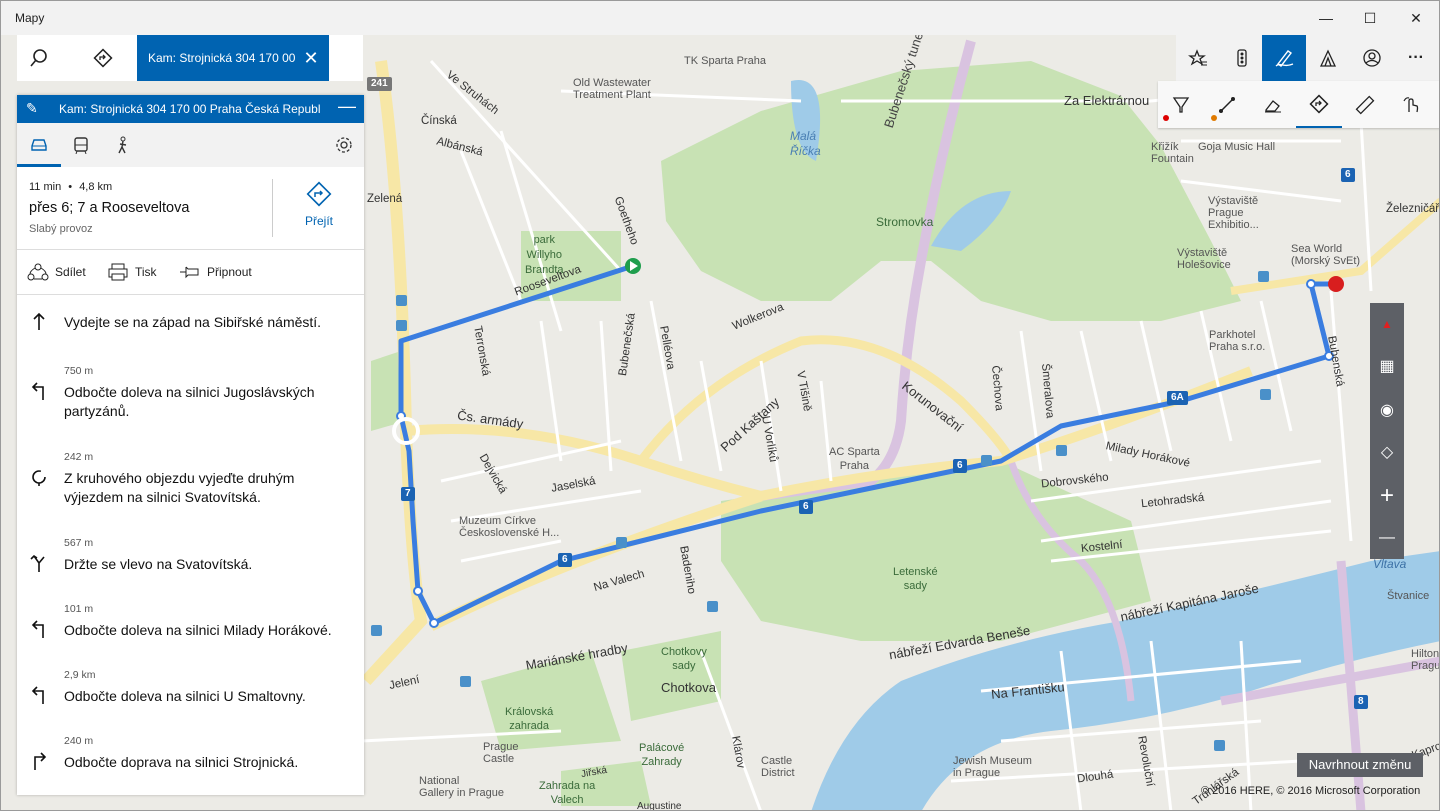 This screenshot has height=811, width=1440. Describe the element at coordinates (1361, 702) in the screenshot. I see `road-shield: 8` at that location.